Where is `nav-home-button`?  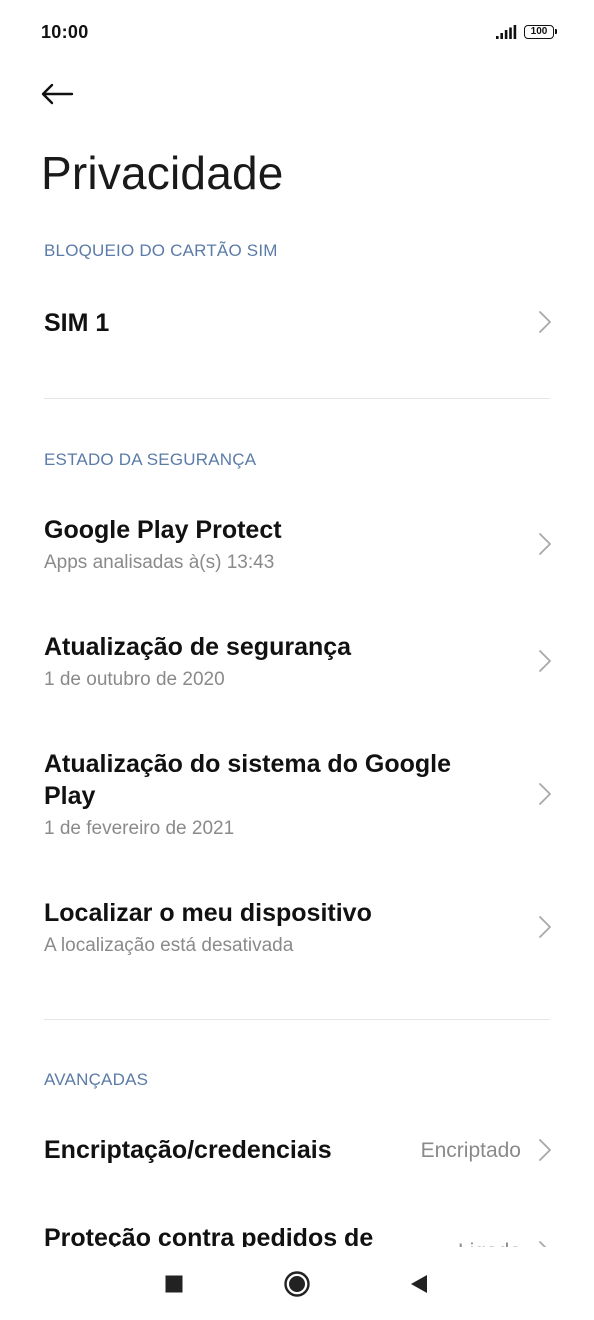
nav-home-button is located at coordinates (297, 1284).